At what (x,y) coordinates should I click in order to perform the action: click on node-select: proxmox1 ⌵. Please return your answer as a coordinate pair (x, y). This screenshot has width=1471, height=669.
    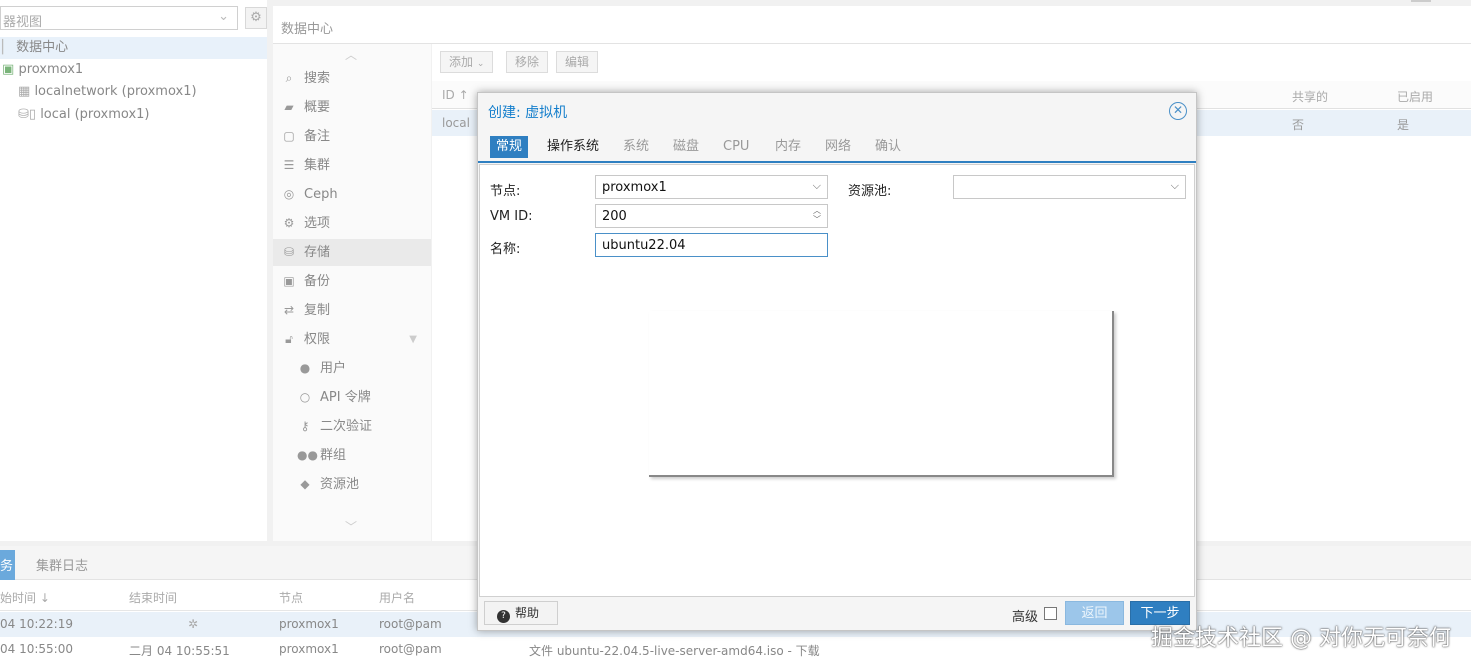
    Looking at the image, I should click on (711, 187).